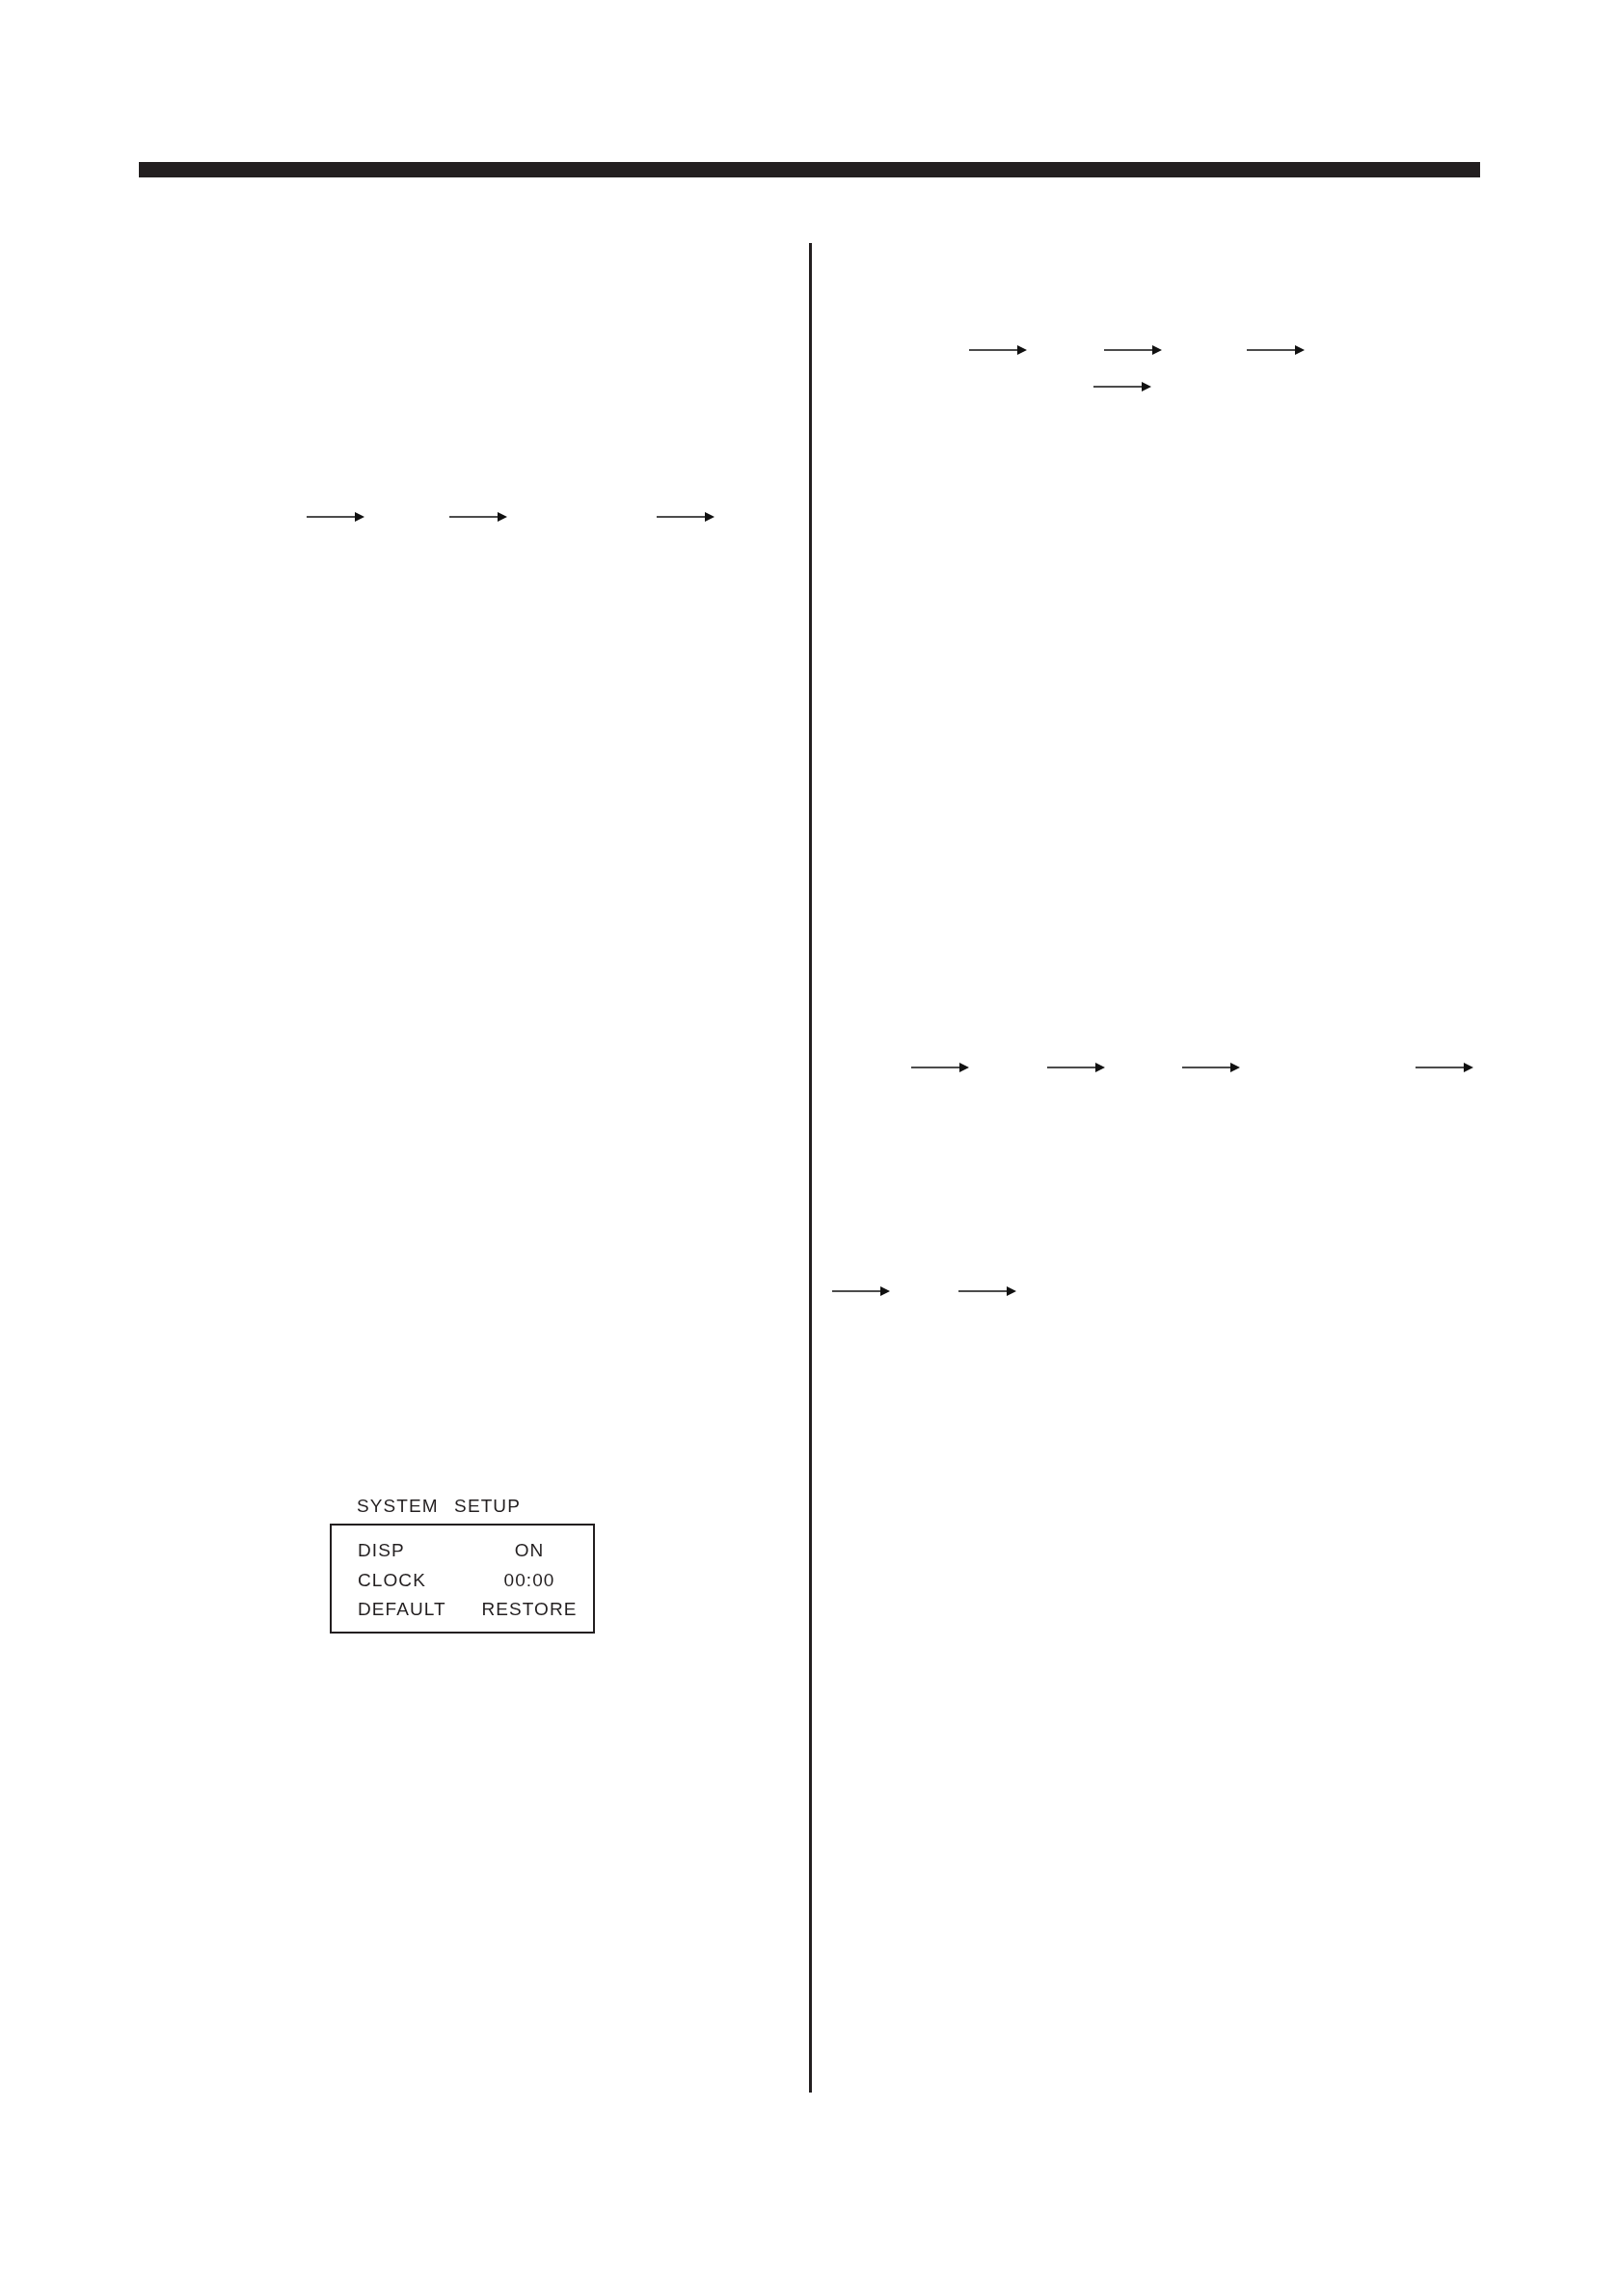 This screenshot has height=2296, width=1618. I want to click on menu-value: 00:00, so click(529, 1580).